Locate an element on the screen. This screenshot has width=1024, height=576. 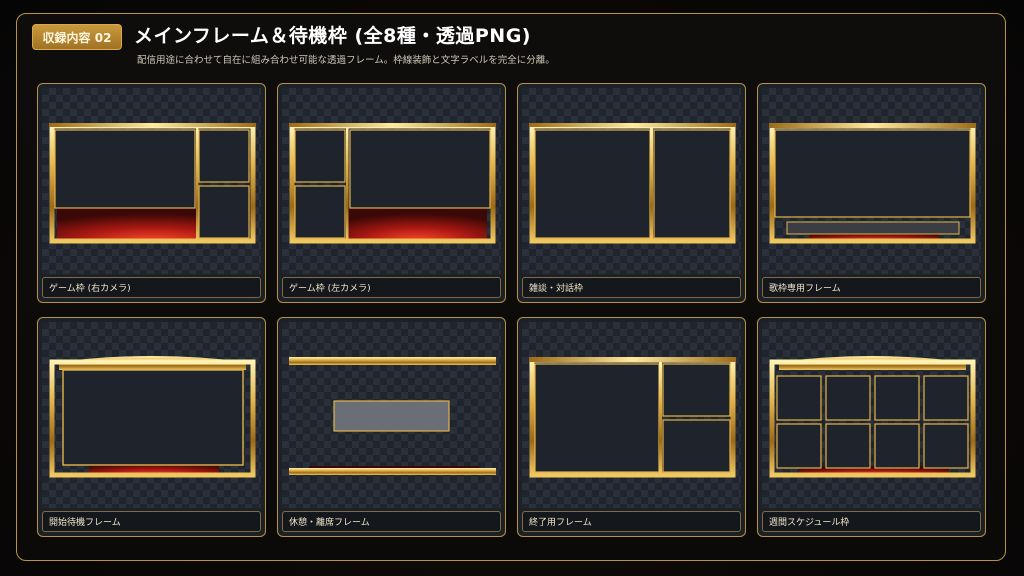
section-badge: 収録内容 02 is located at coordinates (77, 37).